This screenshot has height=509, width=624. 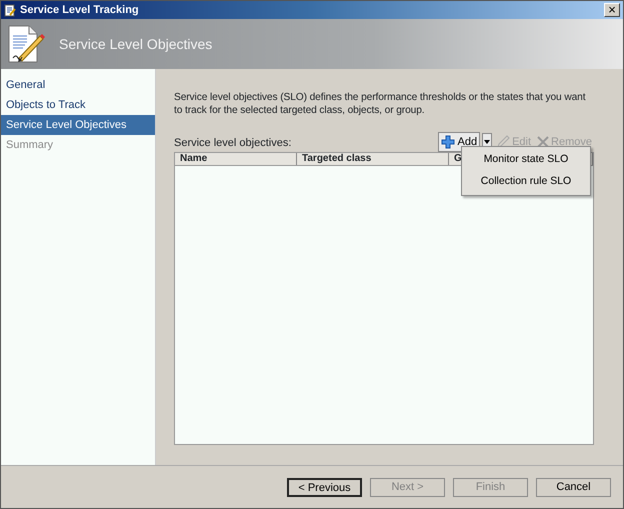 I want to click on sidebar-item: Service Level Objectives, so click(x=78, y=125).